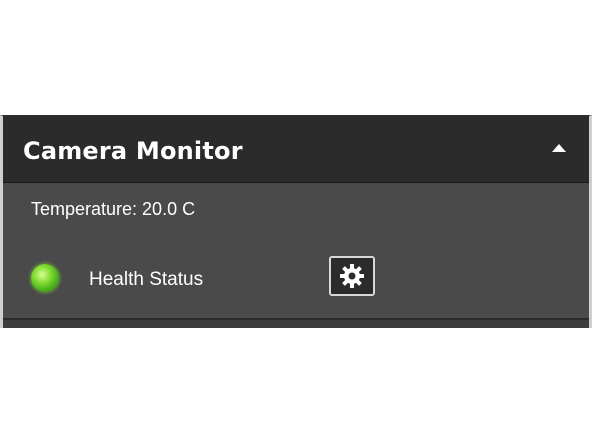 This screenshot has height=444, width=592. I want to click on health-status-label: Health Status, so click(146, 279).